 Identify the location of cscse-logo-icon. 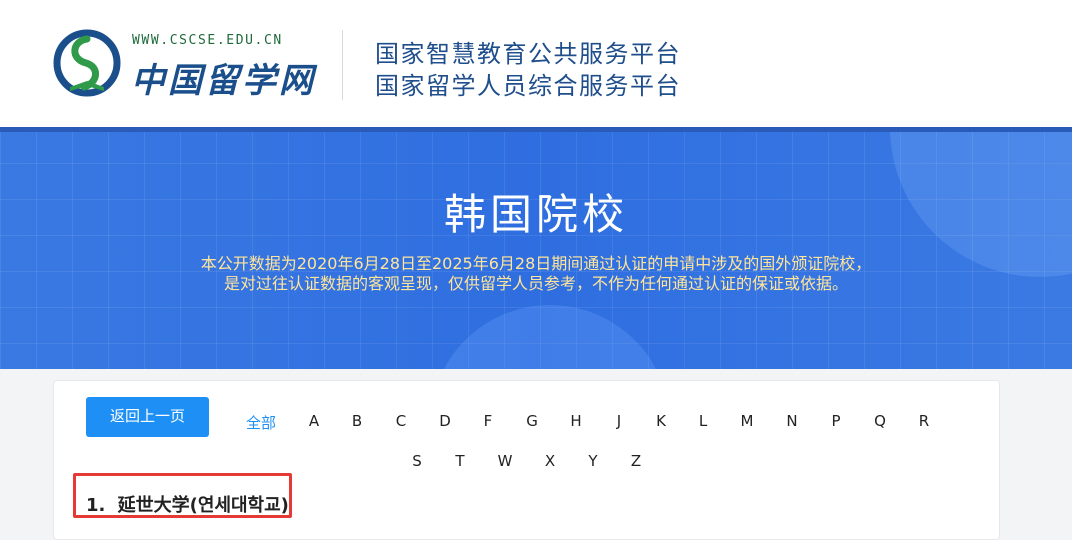
(87, 64).